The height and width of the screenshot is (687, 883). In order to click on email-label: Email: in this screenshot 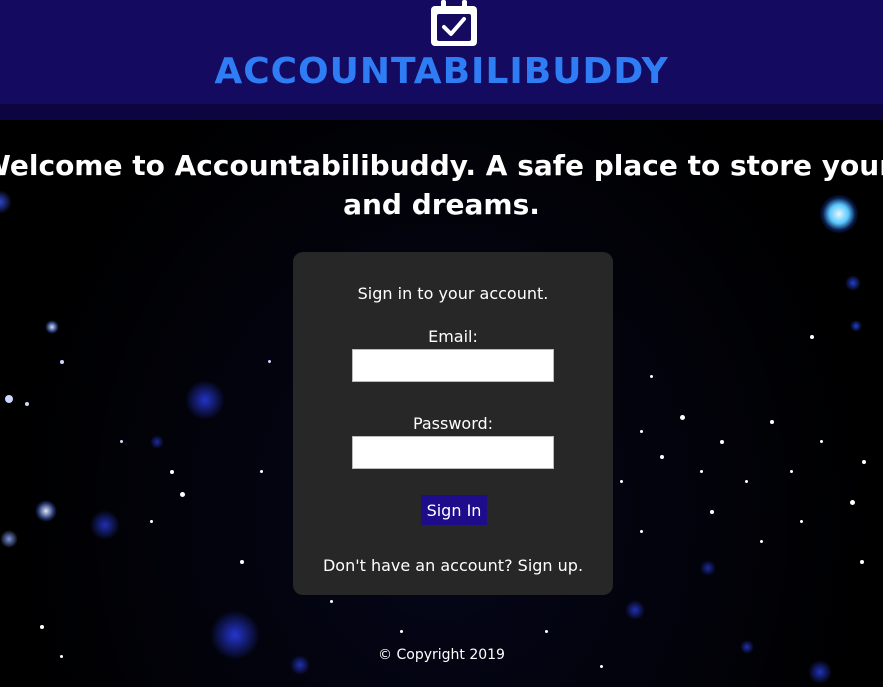, I will do `click(453, 336)`.